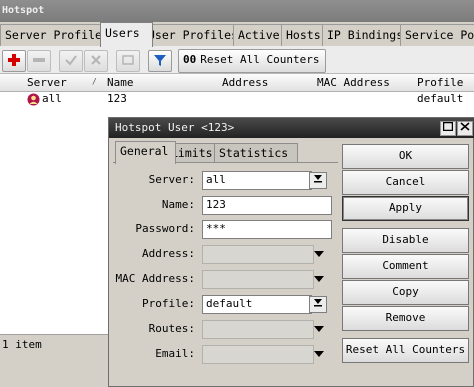 The width and height of the screenshot is (474, 387). What do you see at coordinates (94, 81) in the screenshot?
I see `sort-arrow-icon: /` at bounding box center [94, 81].